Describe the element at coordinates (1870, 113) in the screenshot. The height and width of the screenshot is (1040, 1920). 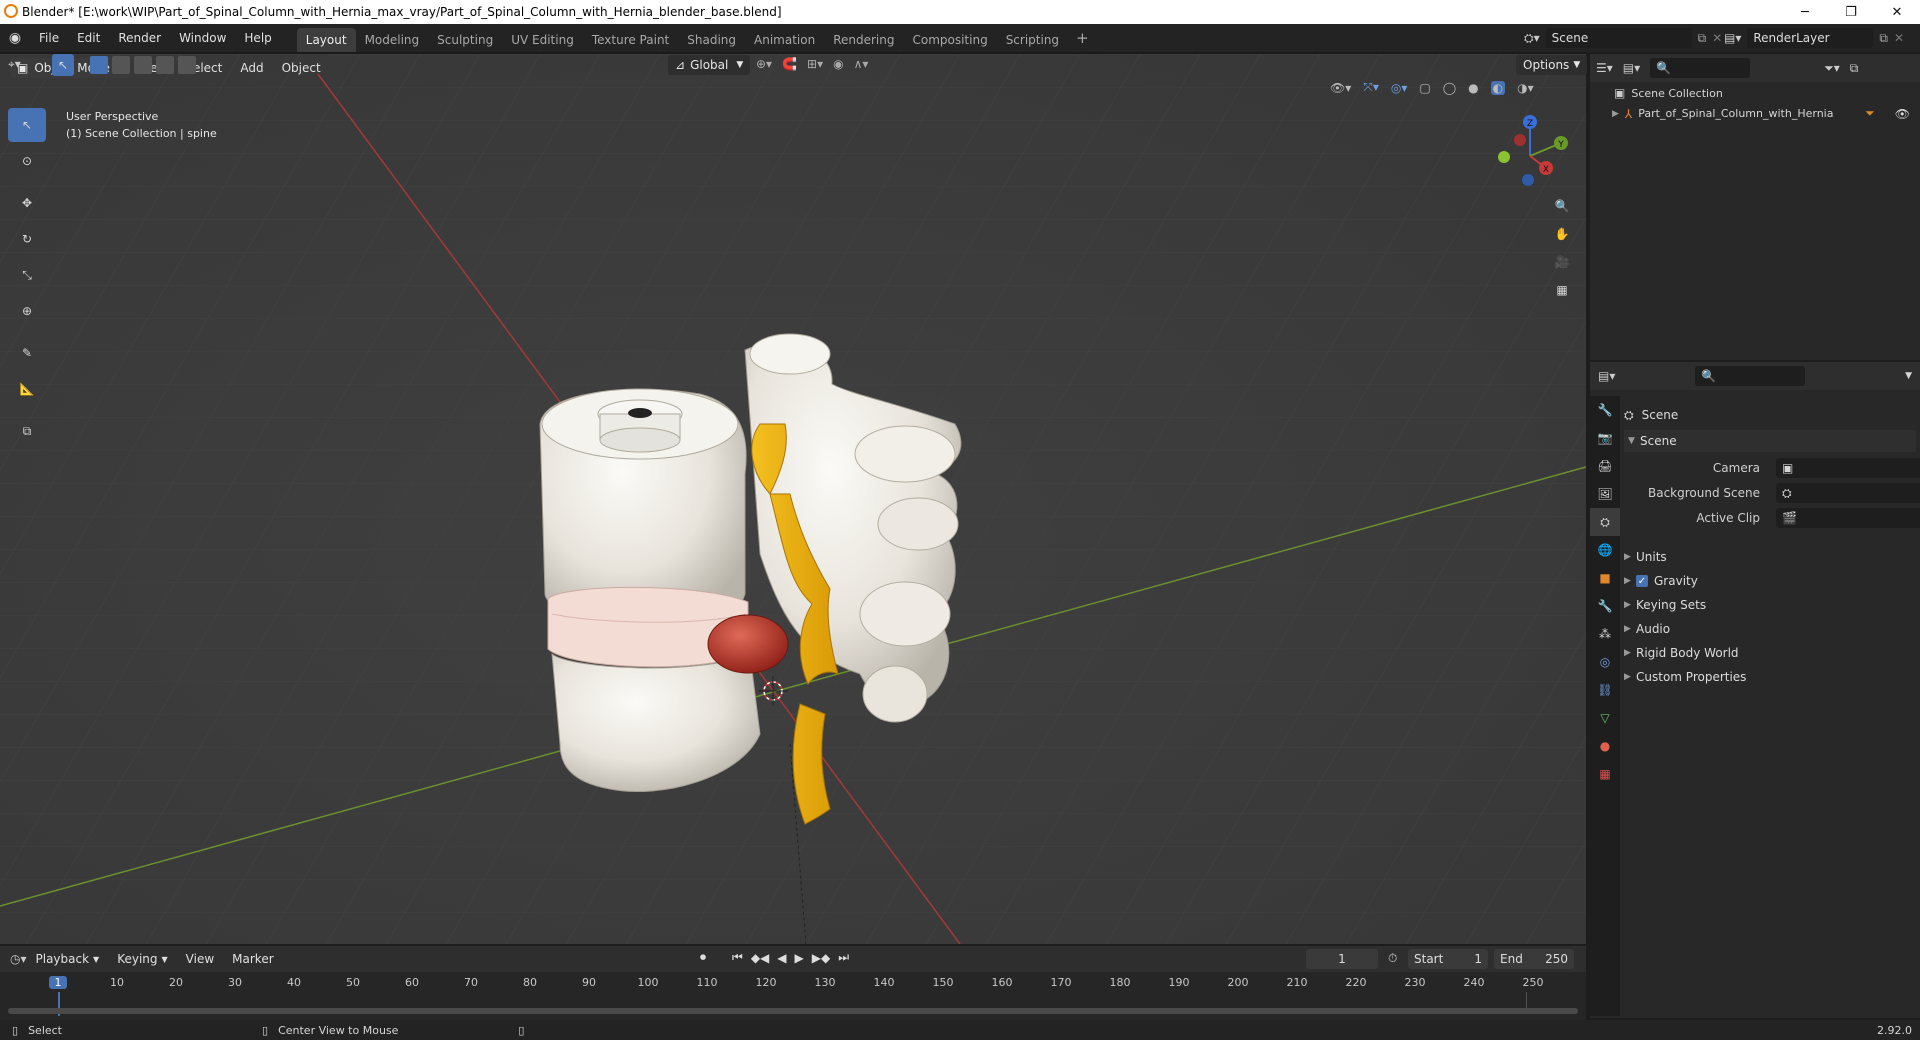
I see `modifier-filter-icon: ⏷` at that location.